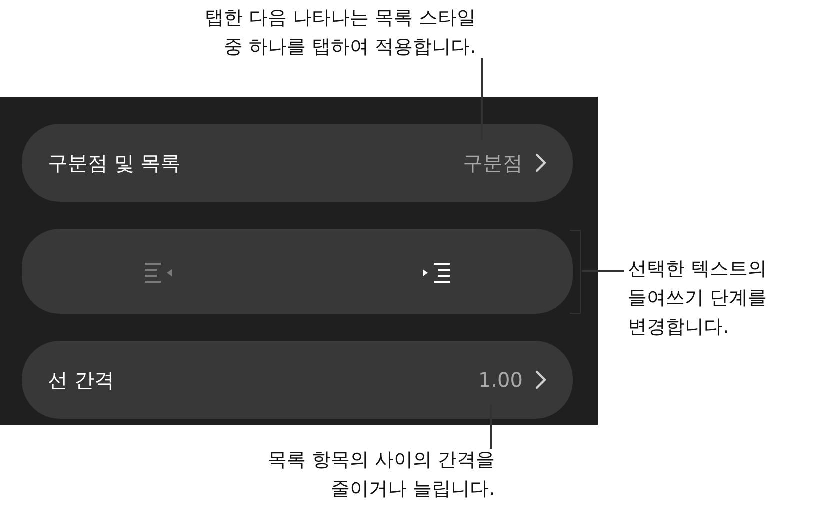  Describe the element at coordinates (493, 163) in the screenshot. I see `row-value: 구분점` at that location.